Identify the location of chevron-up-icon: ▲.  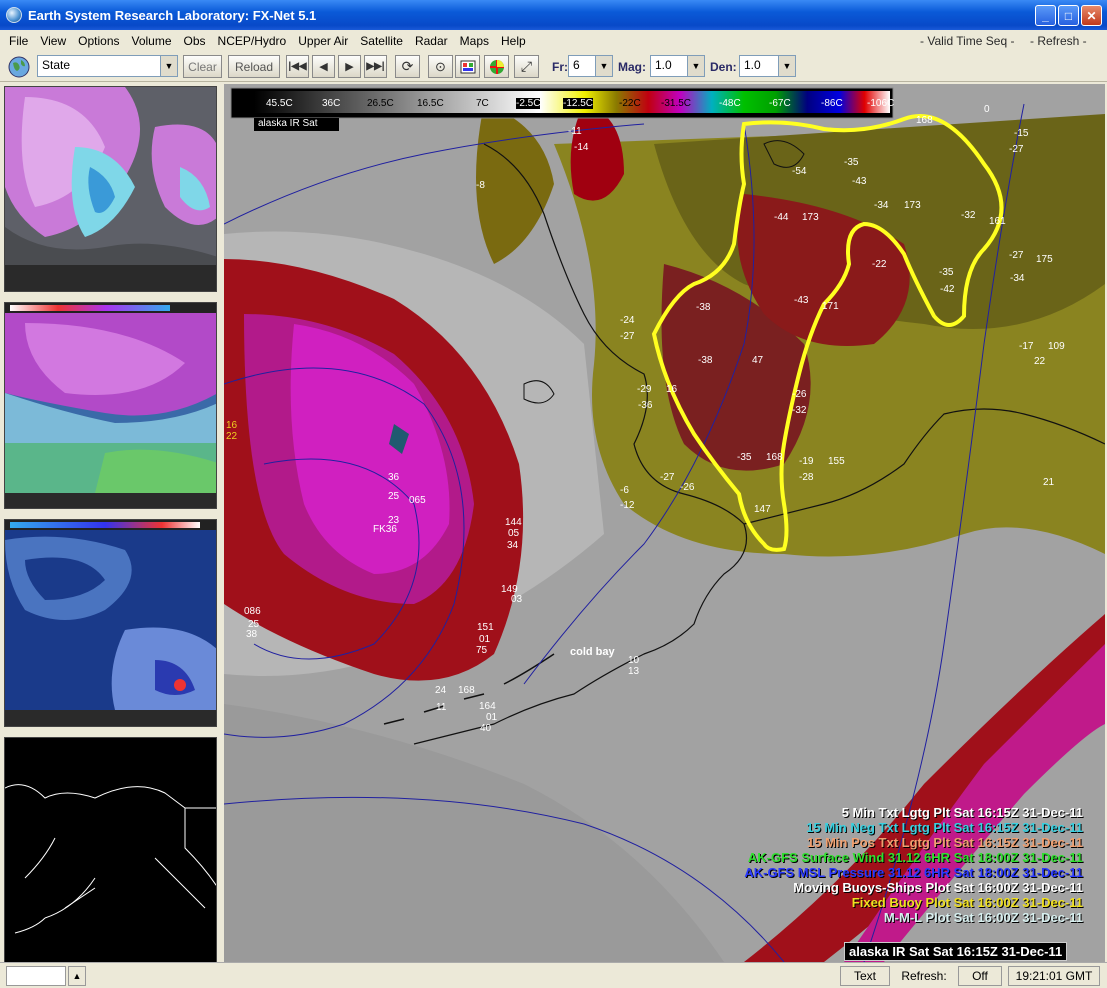
(77, 976).